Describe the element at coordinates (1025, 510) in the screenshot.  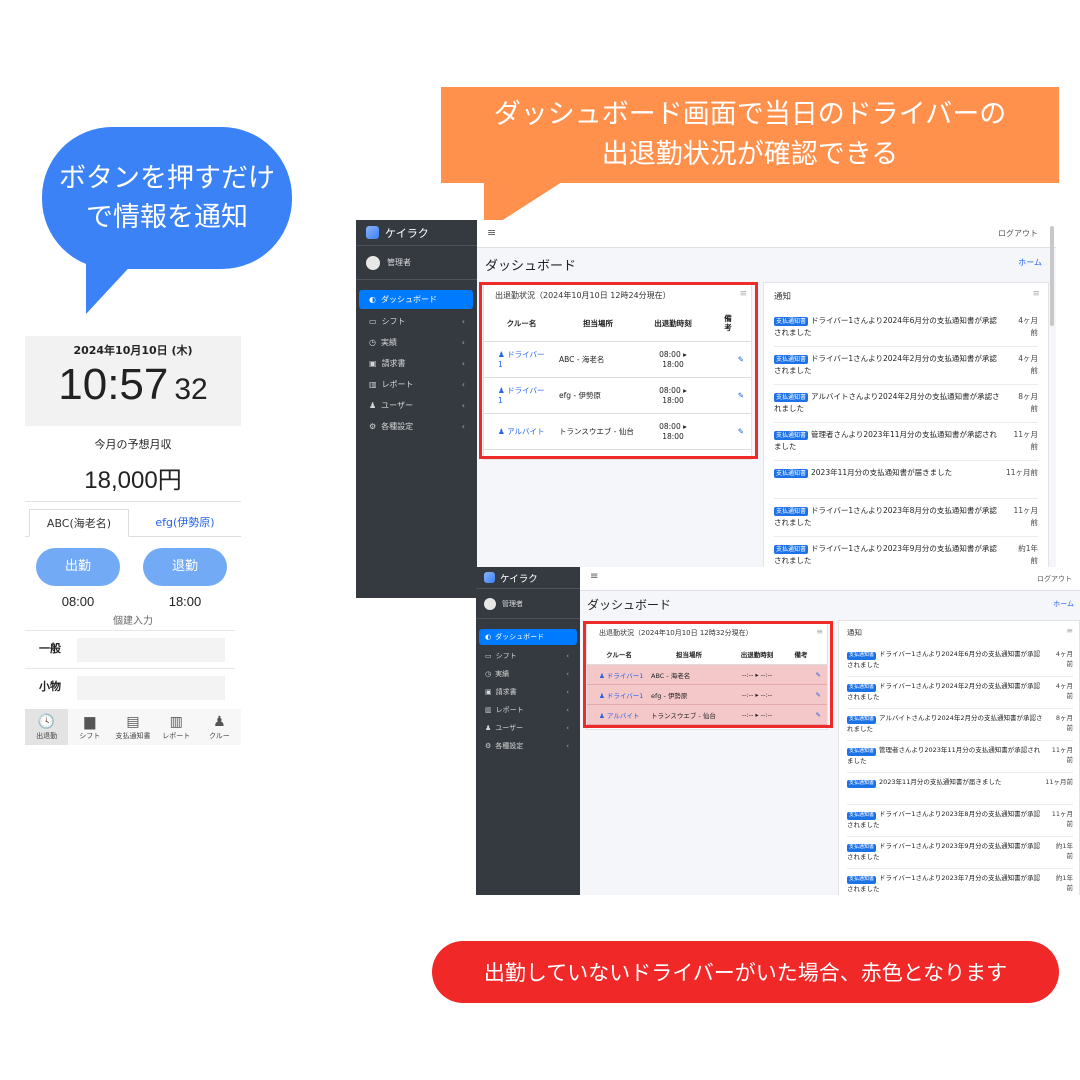
I see `notice-time-value: 11ヶ月` at that location.